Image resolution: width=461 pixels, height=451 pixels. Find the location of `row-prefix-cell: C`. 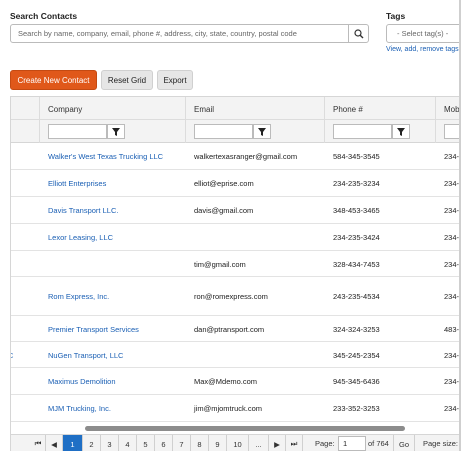

row-prefix-cell: C is located at coordinates (12, 355).